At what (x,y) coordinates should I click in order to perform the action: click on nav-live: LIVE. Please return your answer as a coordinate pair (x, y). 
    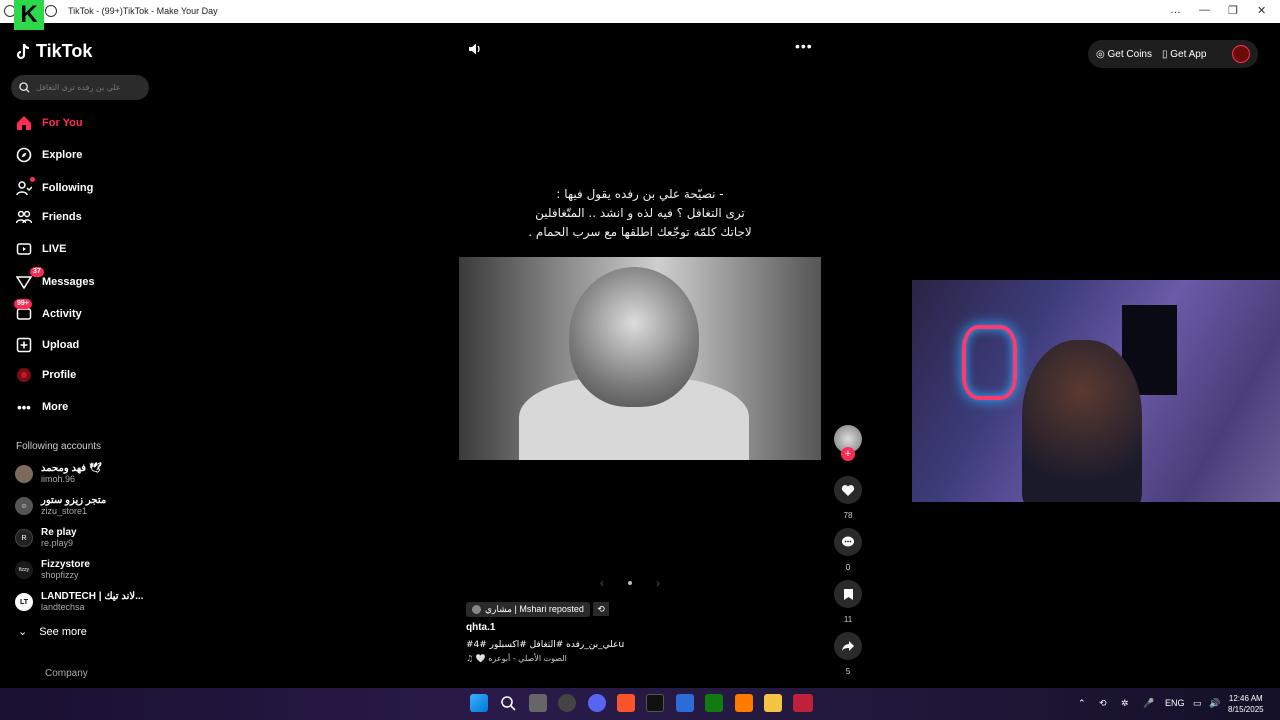
    Looking at the image, I should click on (41, 249).